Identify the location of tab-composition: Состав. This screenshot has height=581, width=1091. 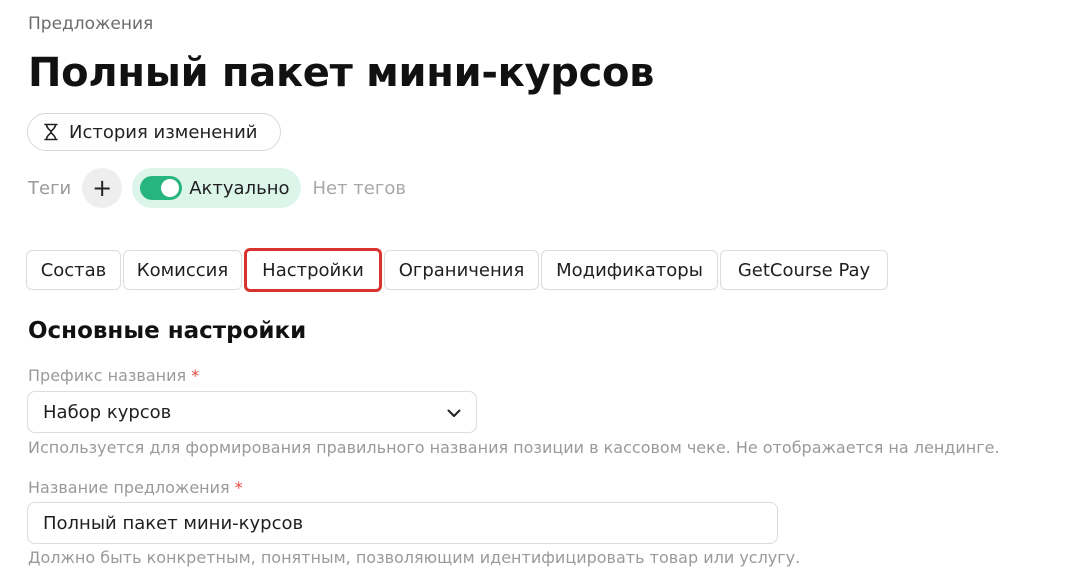
(73, 270).